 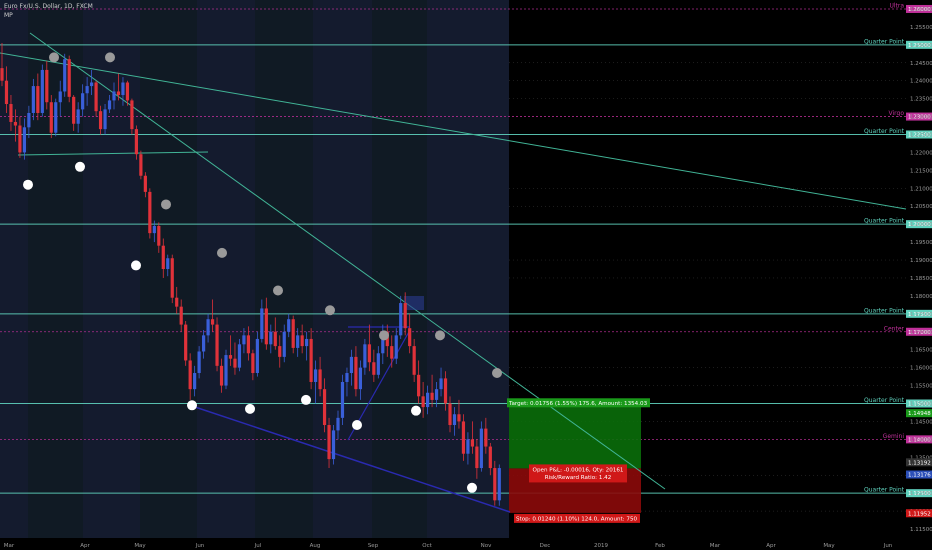 I want to click on price-tick: 1.26000, so click(x=921, y=10).